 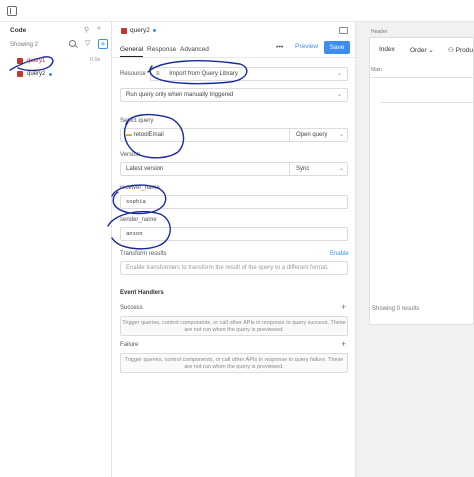 I want to click on editor-query-title: query2, so click(x=138, y=30).